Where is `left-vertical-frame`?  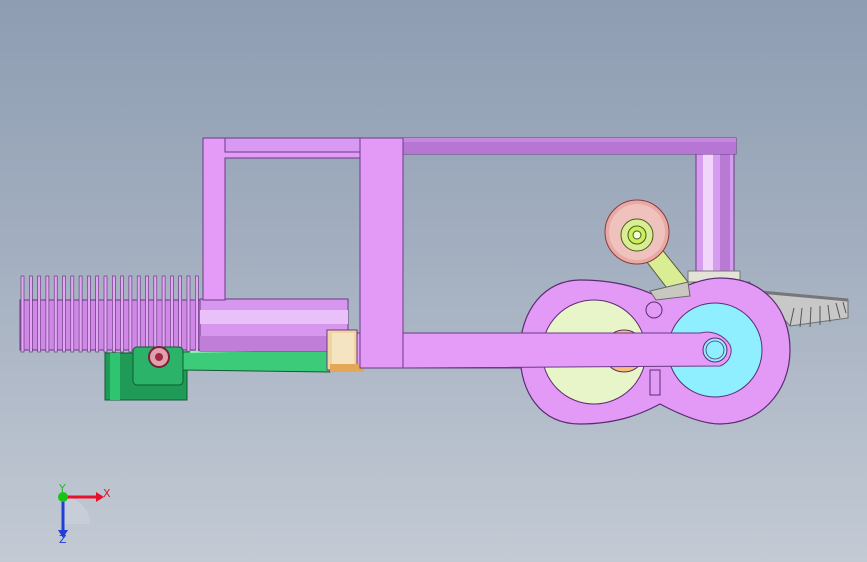
left-vertical-frame is located at coordinates (281, 219).